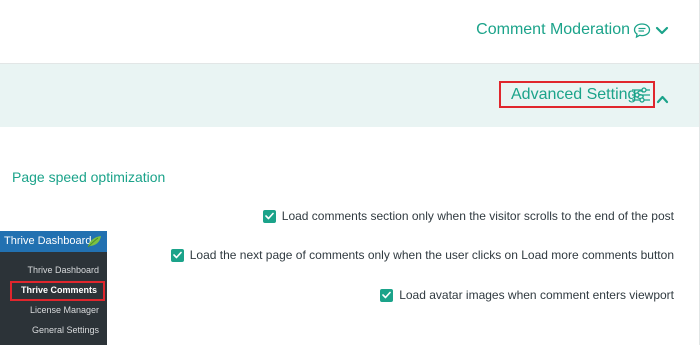 The image size is (700, 345). I want to click on chat-bubble-icon, so click(642, 31).